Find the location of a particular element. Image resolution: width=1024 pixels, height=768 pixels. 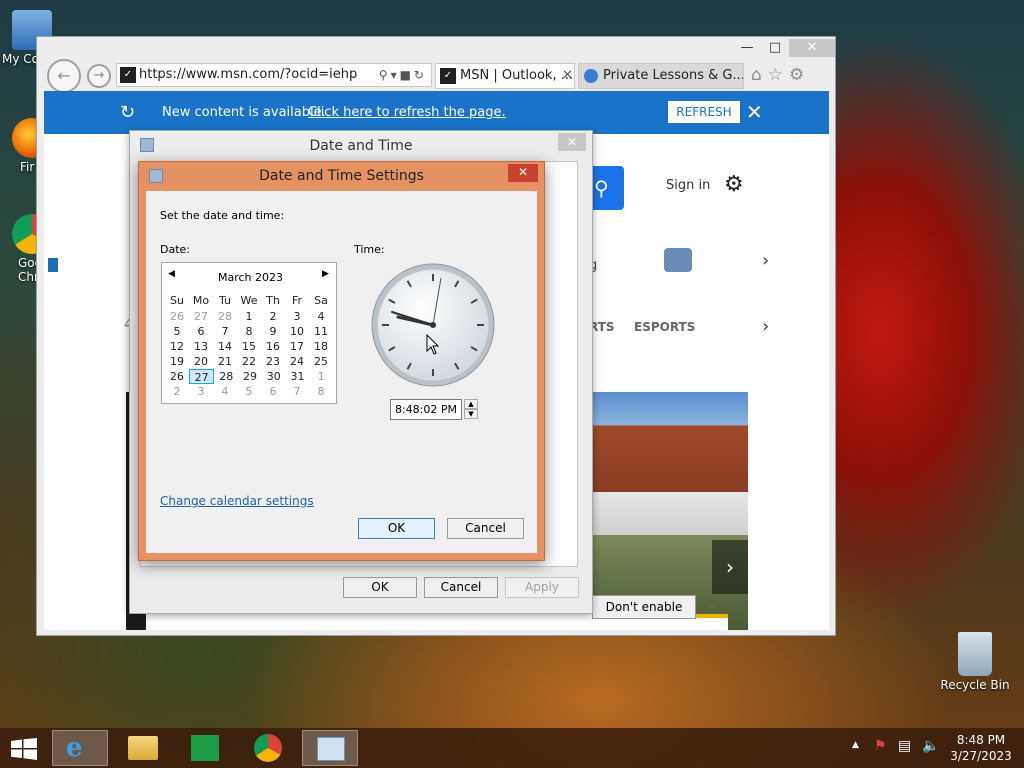

taskbar-clock: 8:48 PM 3/27/2023 is located at coordinates (981, 748).